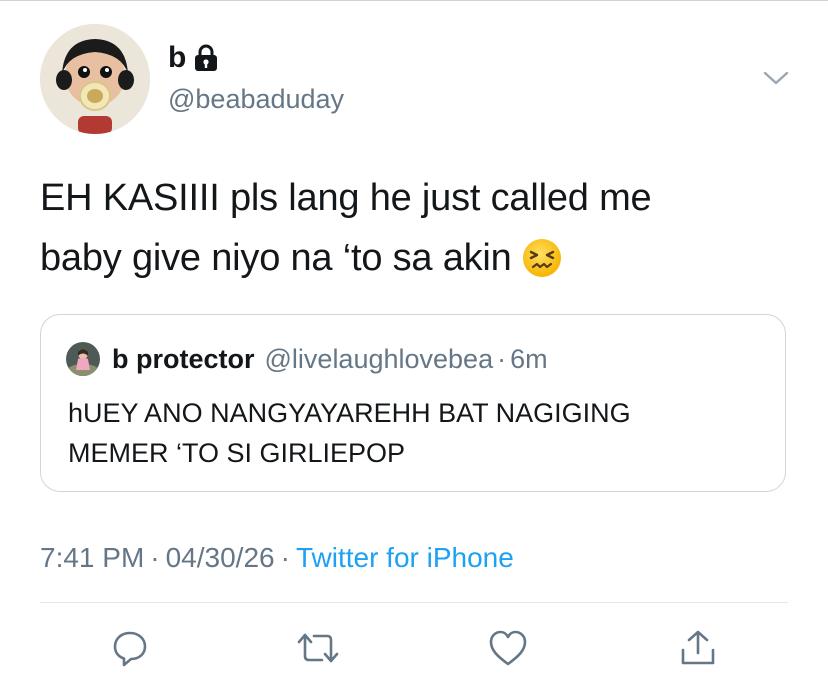 The image size is (828, 685). What do you see at coordinates (183, 358) in the screenshot?
I see `quoted-author-name: b protector` at bounding box center [183, 358].